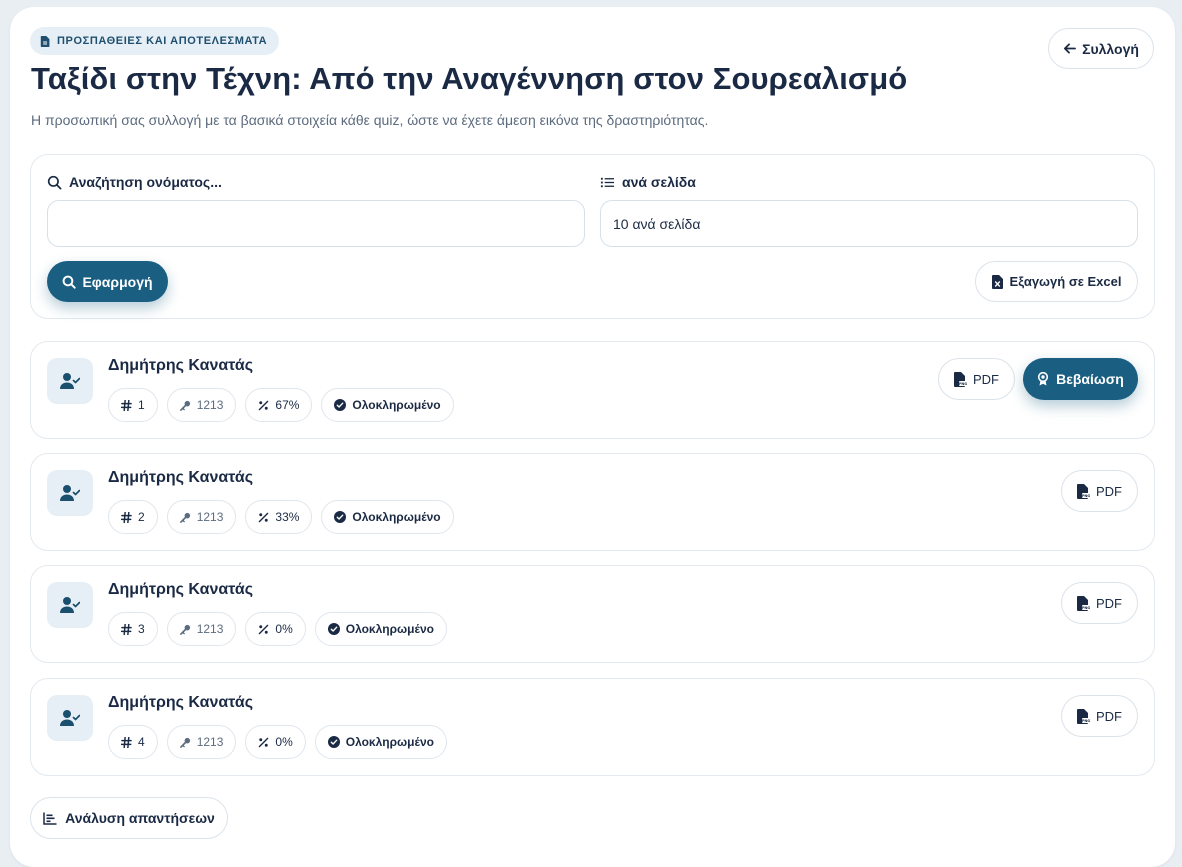 Image resolution: width=1182 pixels, height=867 pixels. What do you see at coordinates (284, 629) in the screenshot?
I see `score-value: 0%` at bounding box center [284, 629].